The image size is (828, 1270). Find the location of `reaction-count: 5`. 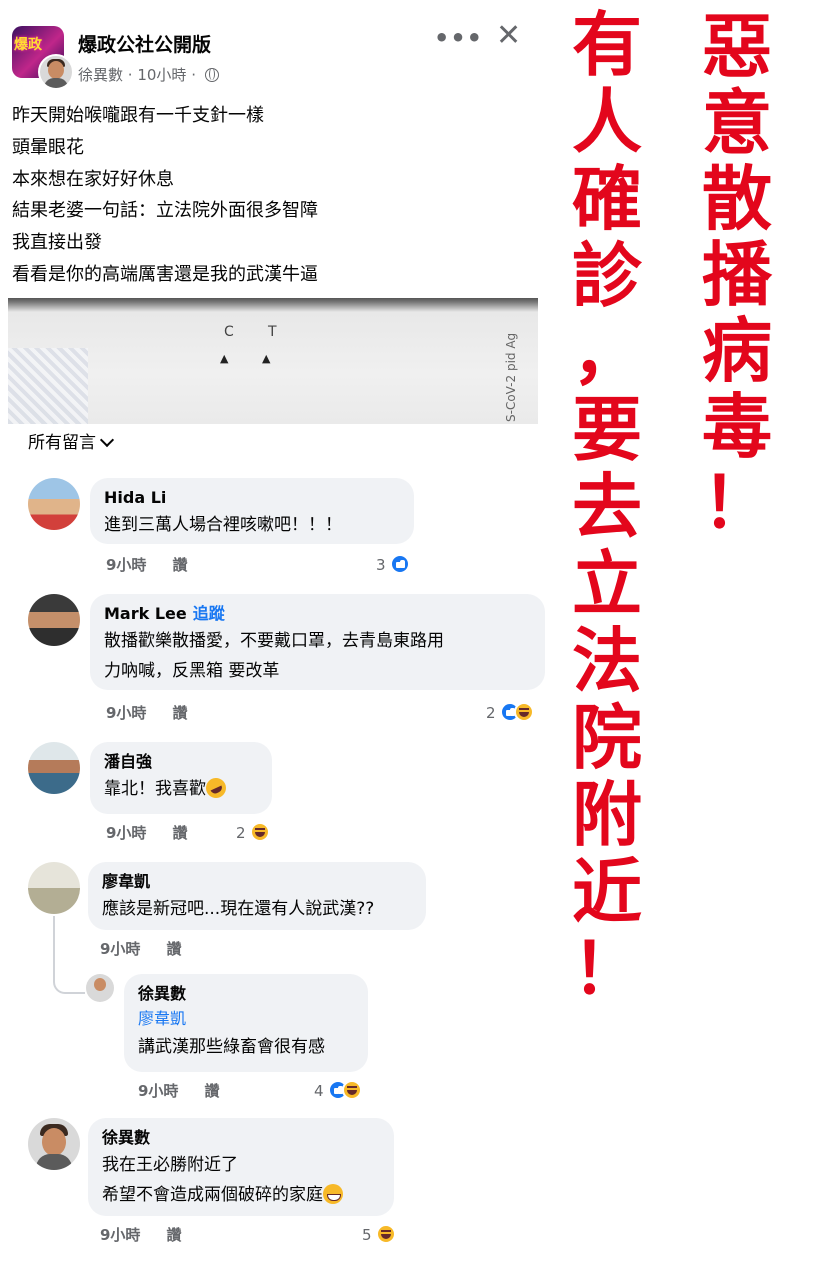

reaction-count: 5 is located at coordinates (367, 1235).